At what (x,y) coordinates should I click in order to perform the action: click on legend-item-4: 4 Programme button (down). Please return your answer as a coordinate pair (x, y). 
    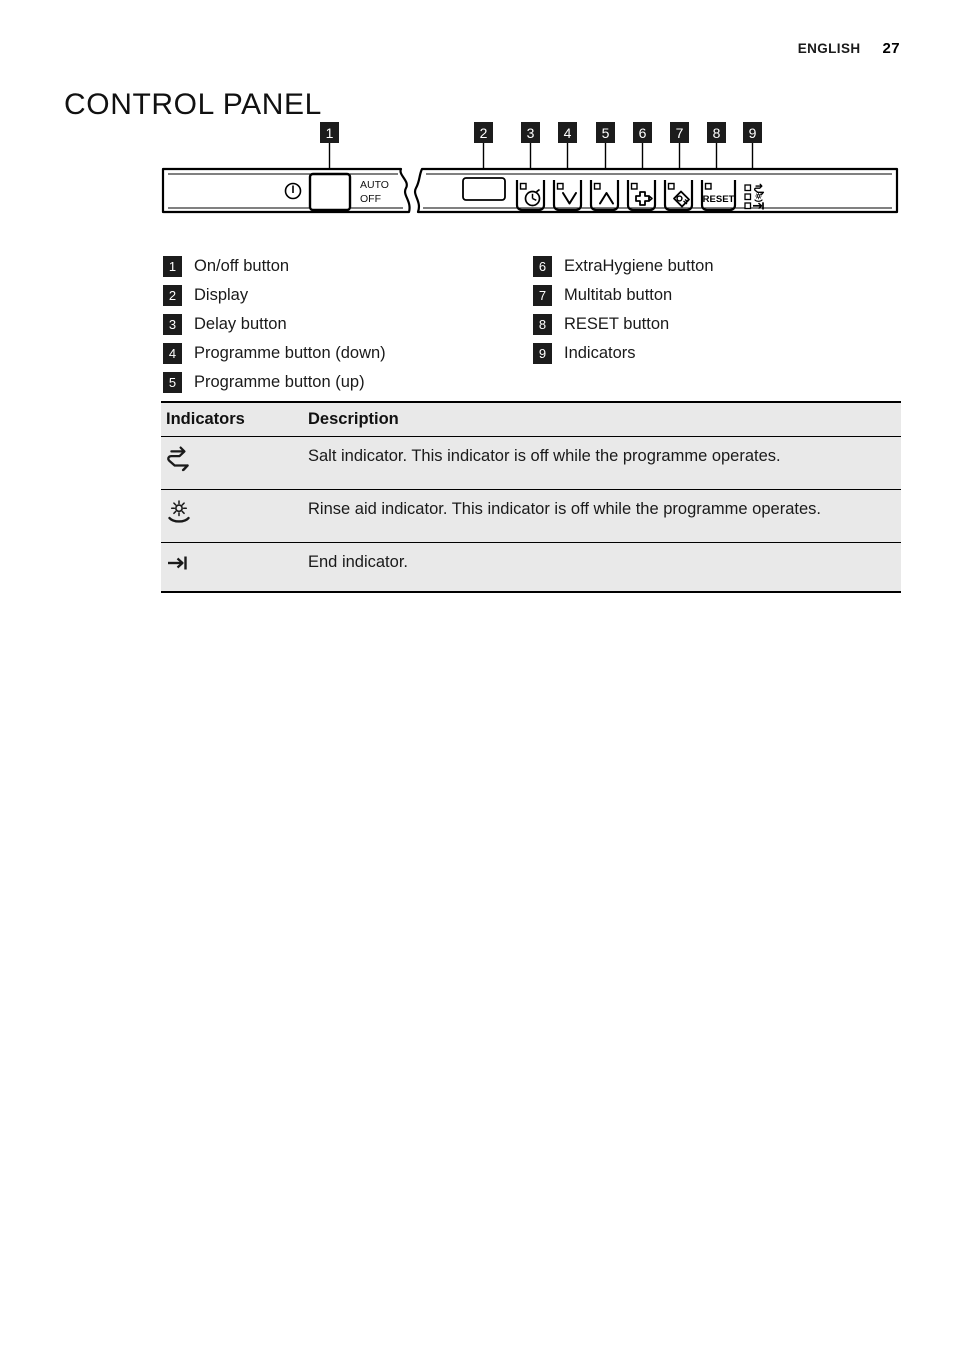
    Looking at the image, I should click on (348, 353).